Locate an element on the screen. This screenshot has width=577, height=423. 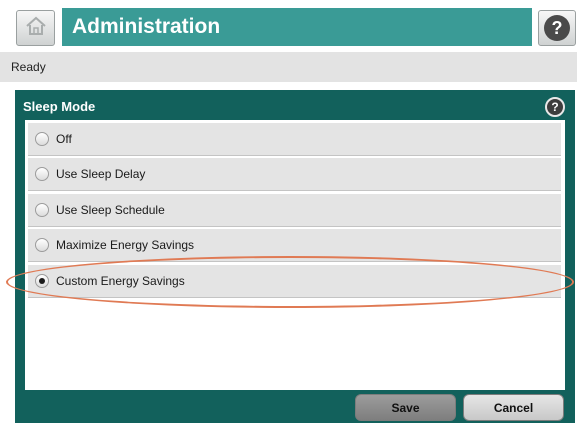
panel-title: Sleep Mode is located at coordinates (59, 106).